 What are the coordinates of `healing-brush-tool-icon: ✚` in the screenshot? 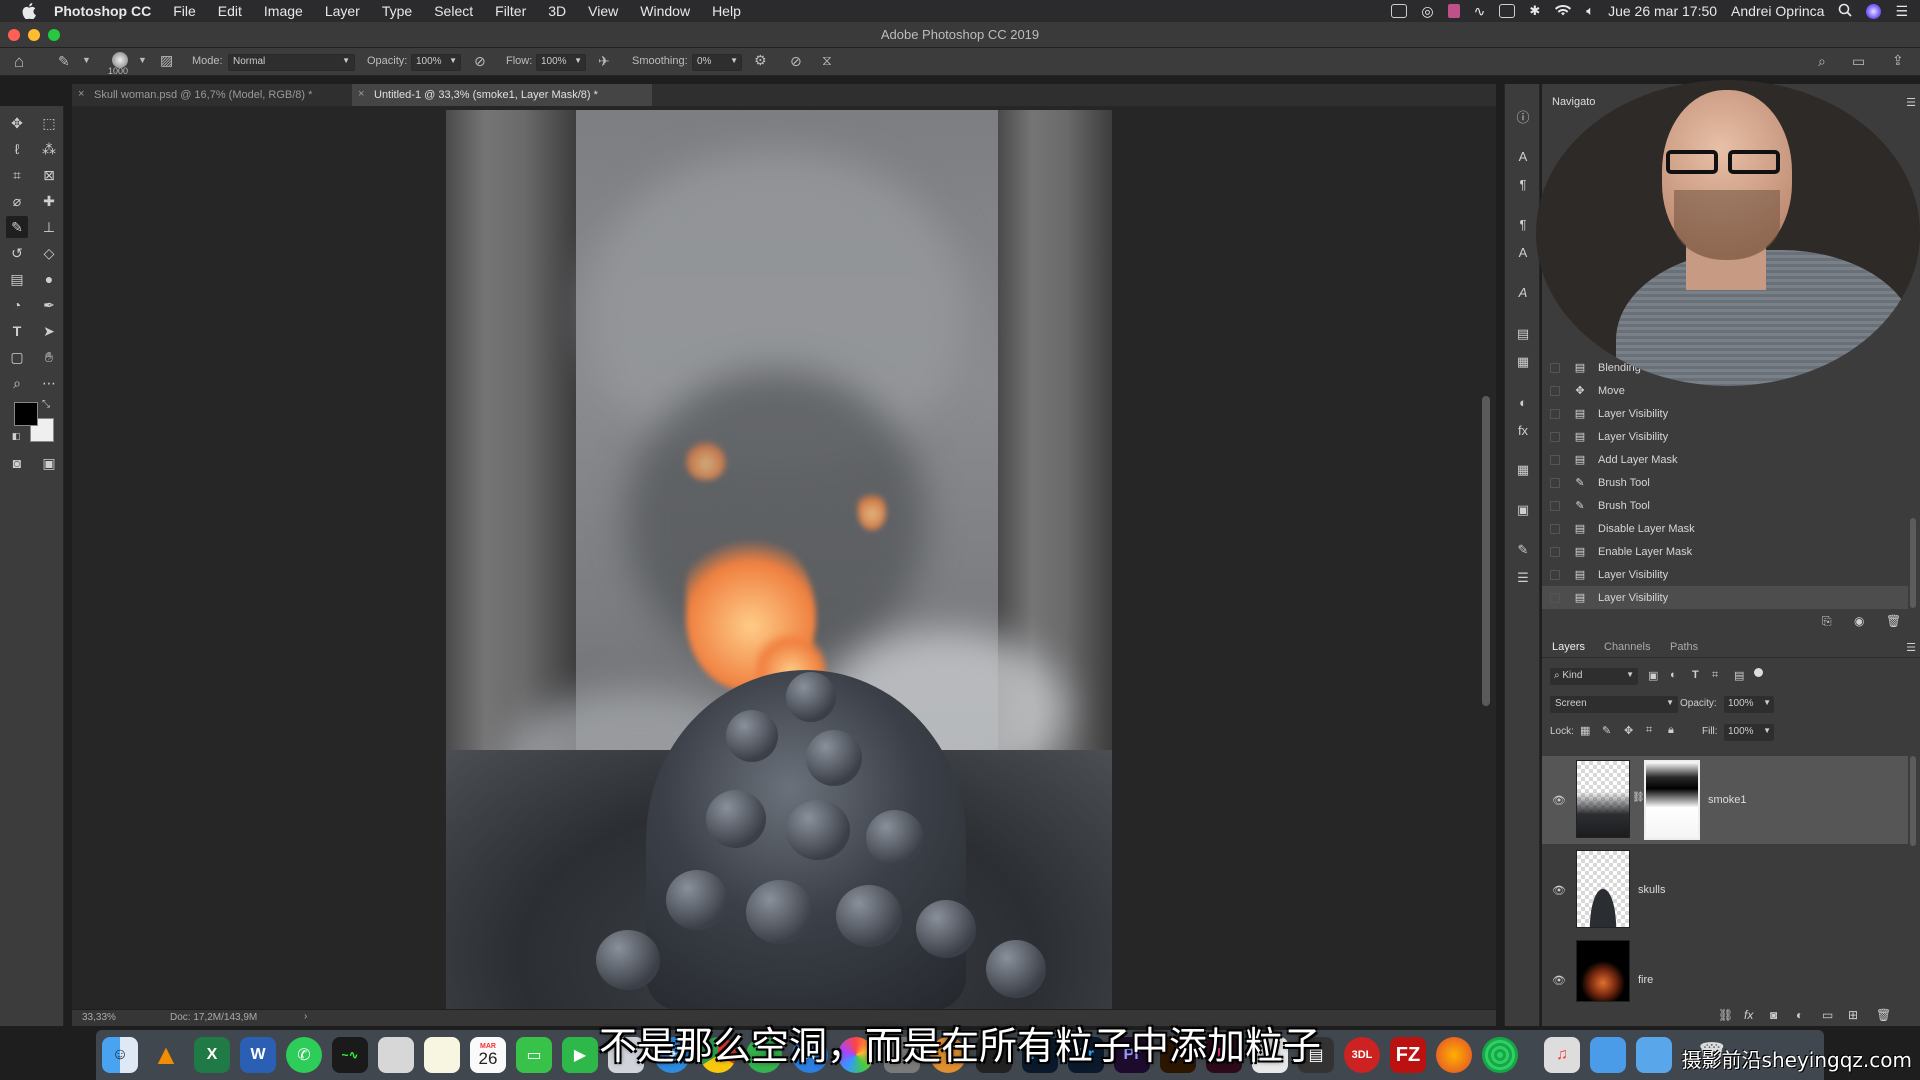 It's located at (49, 201).